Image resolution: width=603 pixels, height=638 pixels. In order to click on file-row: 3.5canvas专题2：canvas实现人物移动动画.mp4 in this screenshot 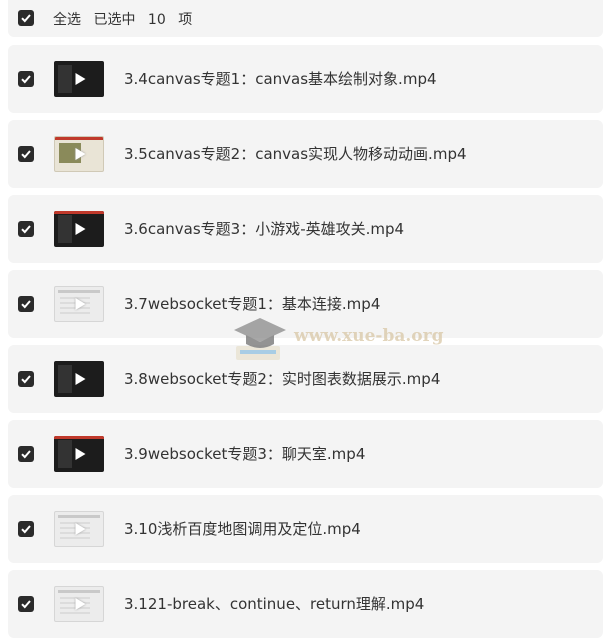, I will do `click(305, 154)`.